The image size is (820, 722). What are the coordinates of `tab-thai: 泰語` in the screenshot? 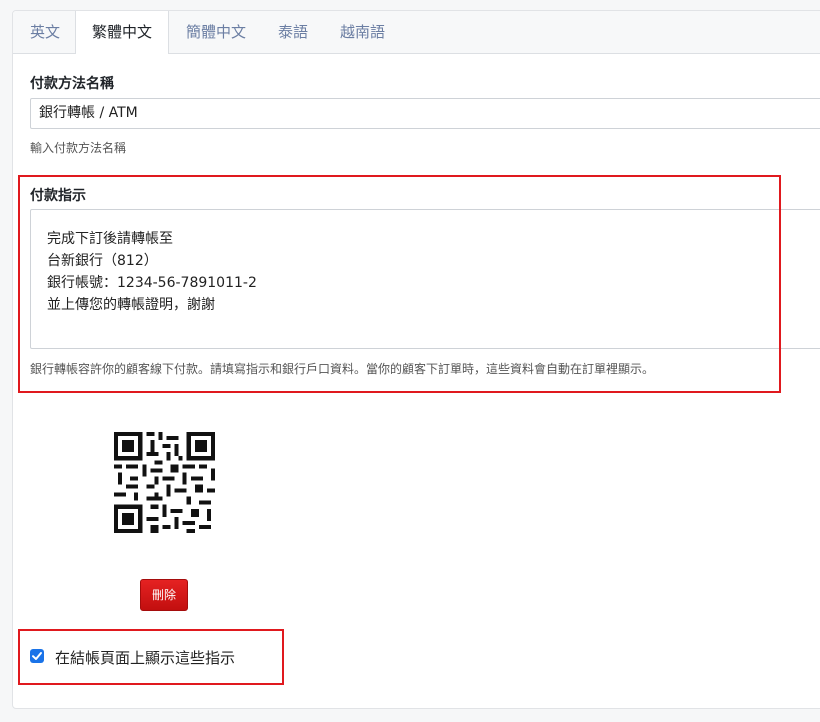 It's located at (293, 32).